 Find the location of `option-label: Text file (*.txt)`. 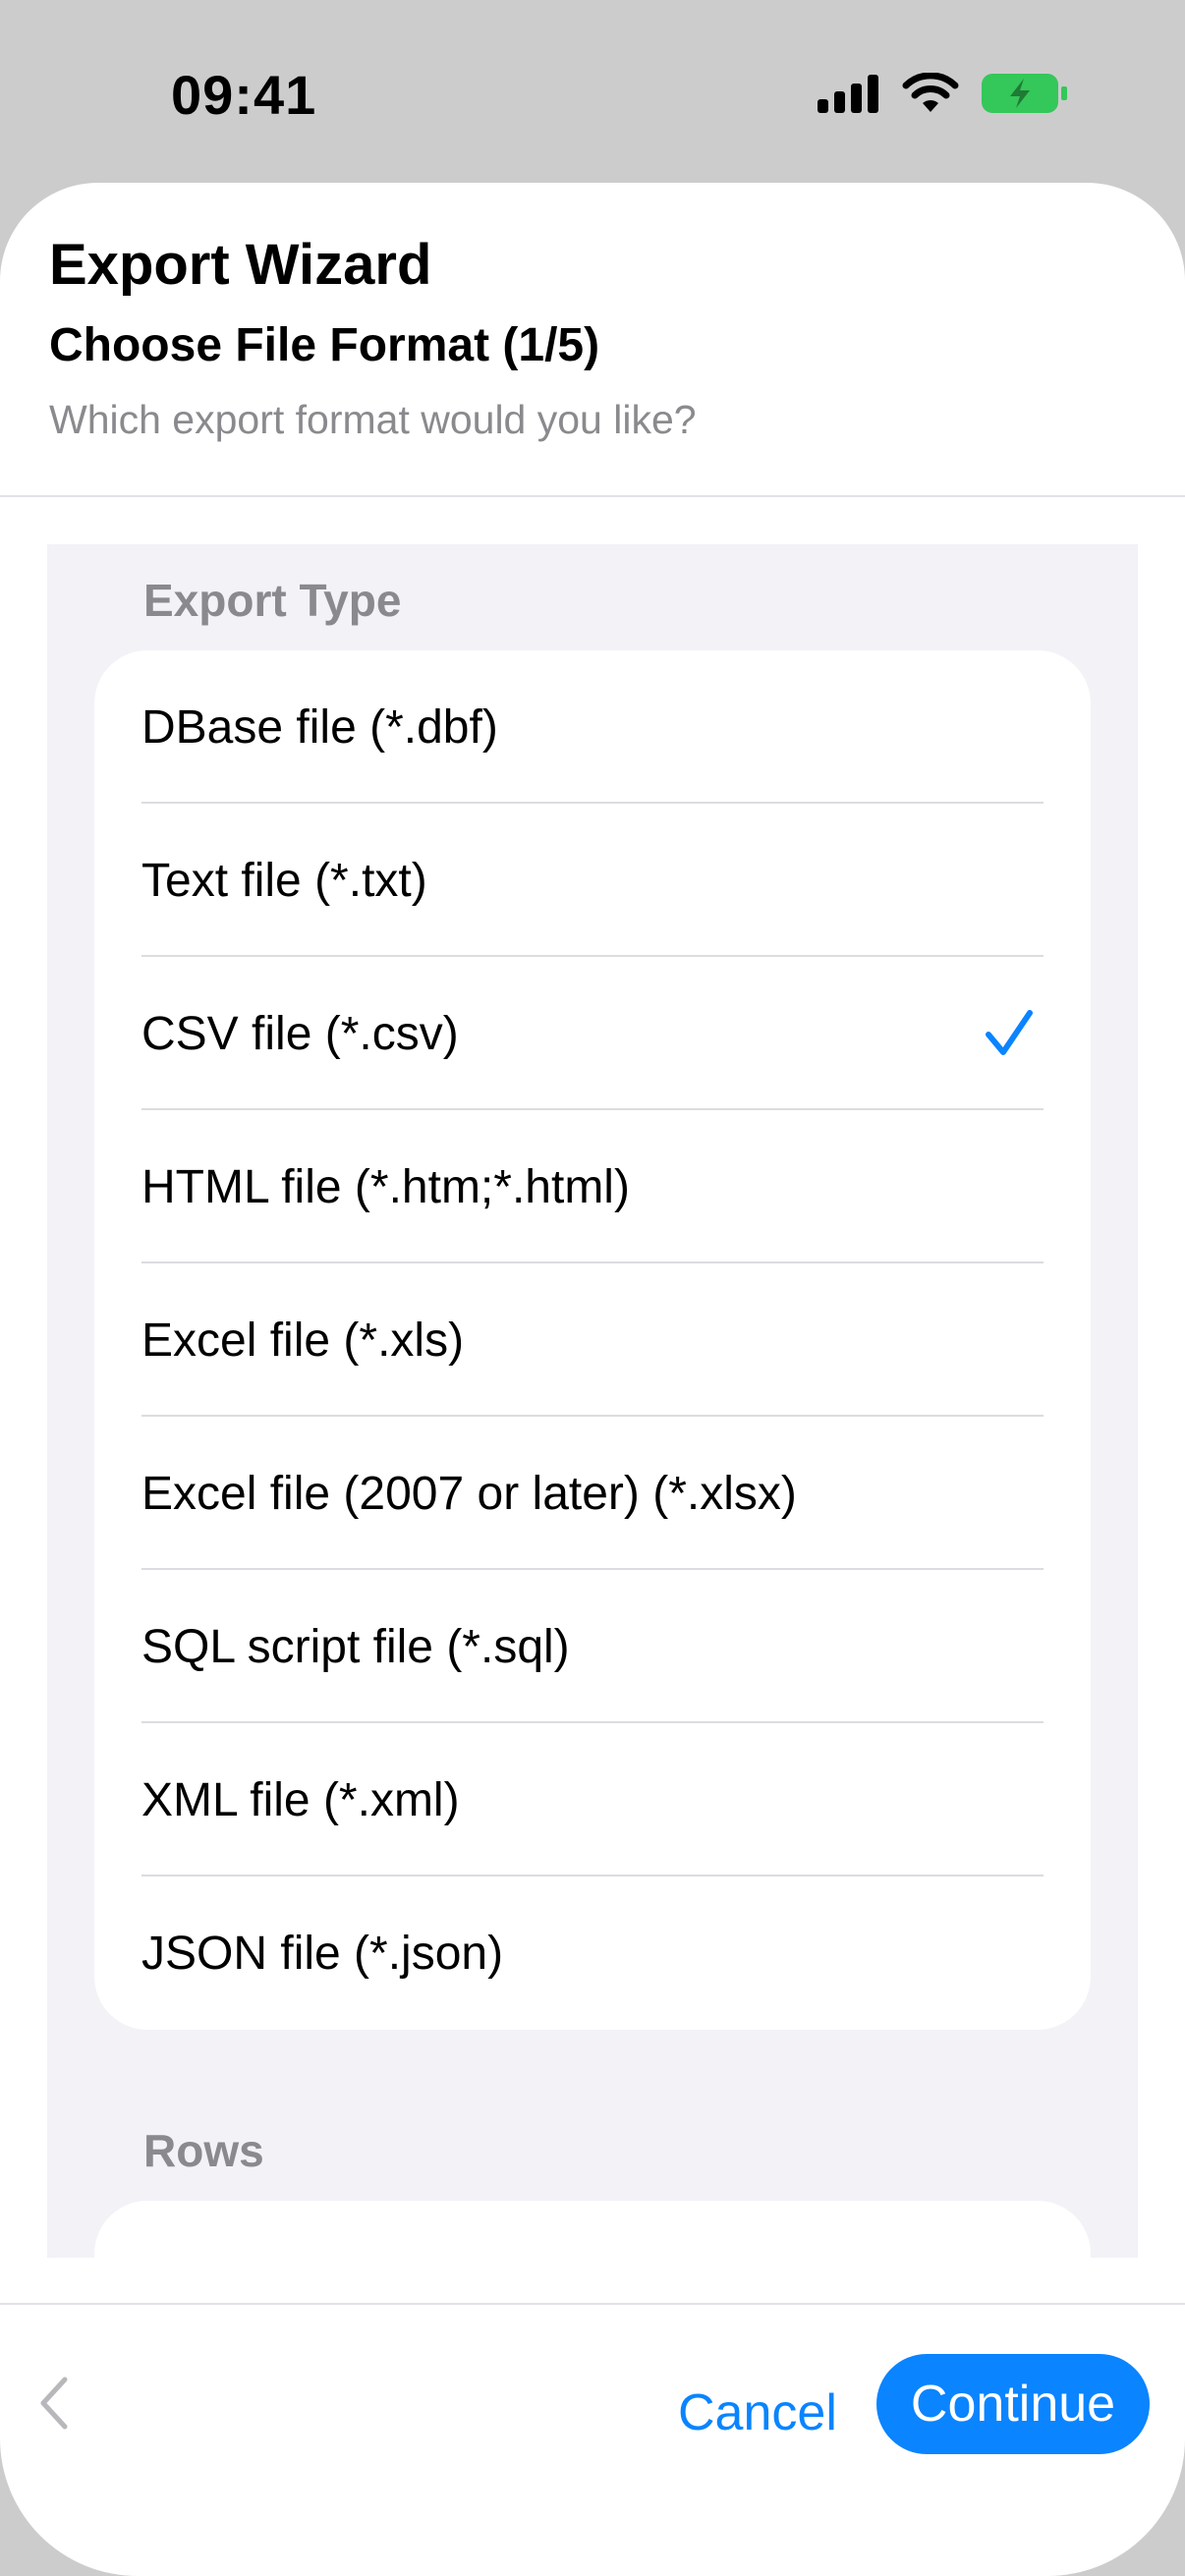

option-label: Text file (*.txt) is located at coordinates (284, 880).